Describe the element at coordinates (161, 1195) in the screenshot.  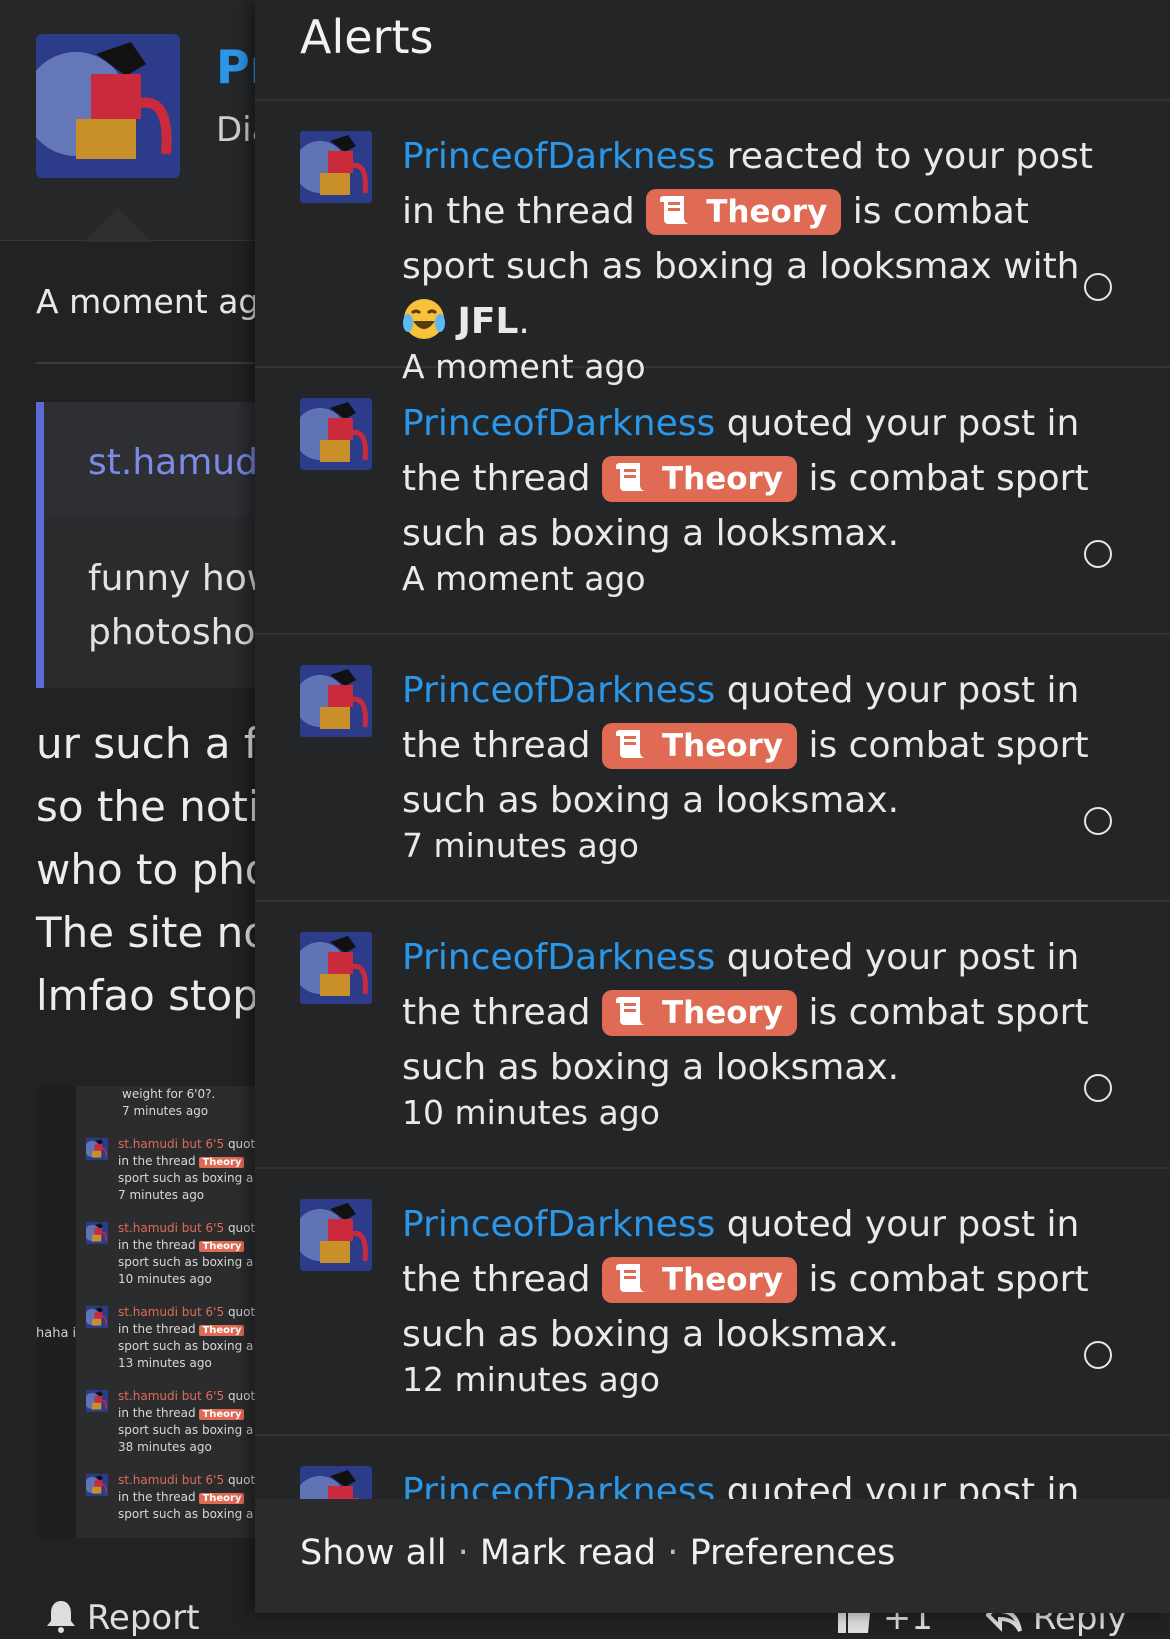
I see `mini-time: 7 minutes ago` at that location.